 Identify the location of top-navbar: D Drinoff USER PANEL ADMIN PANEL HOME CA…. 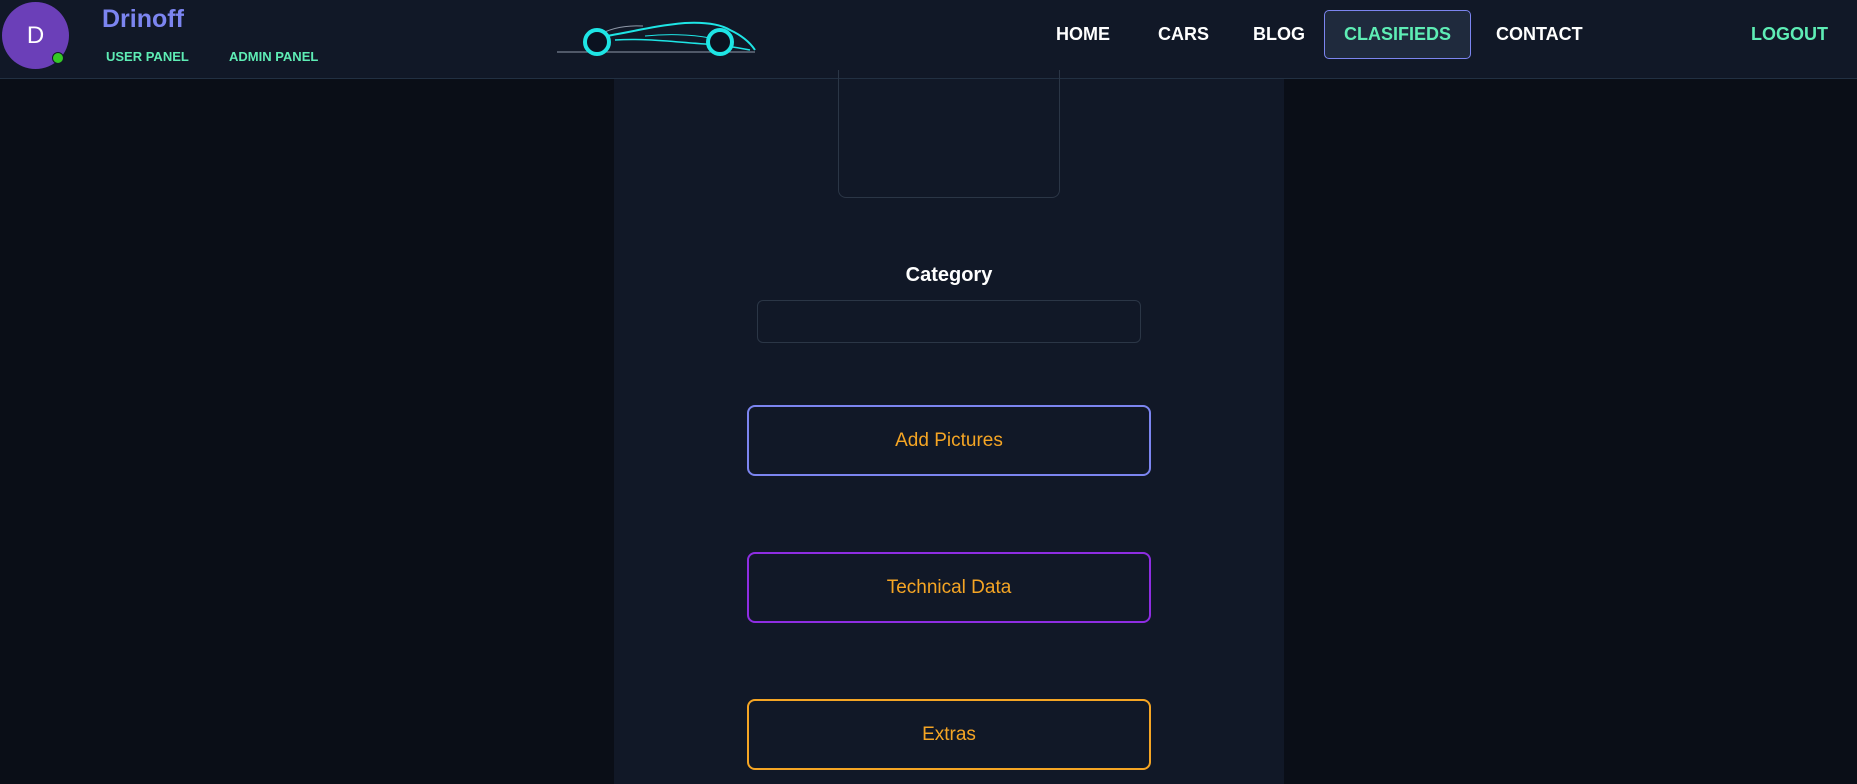
(928, 39).